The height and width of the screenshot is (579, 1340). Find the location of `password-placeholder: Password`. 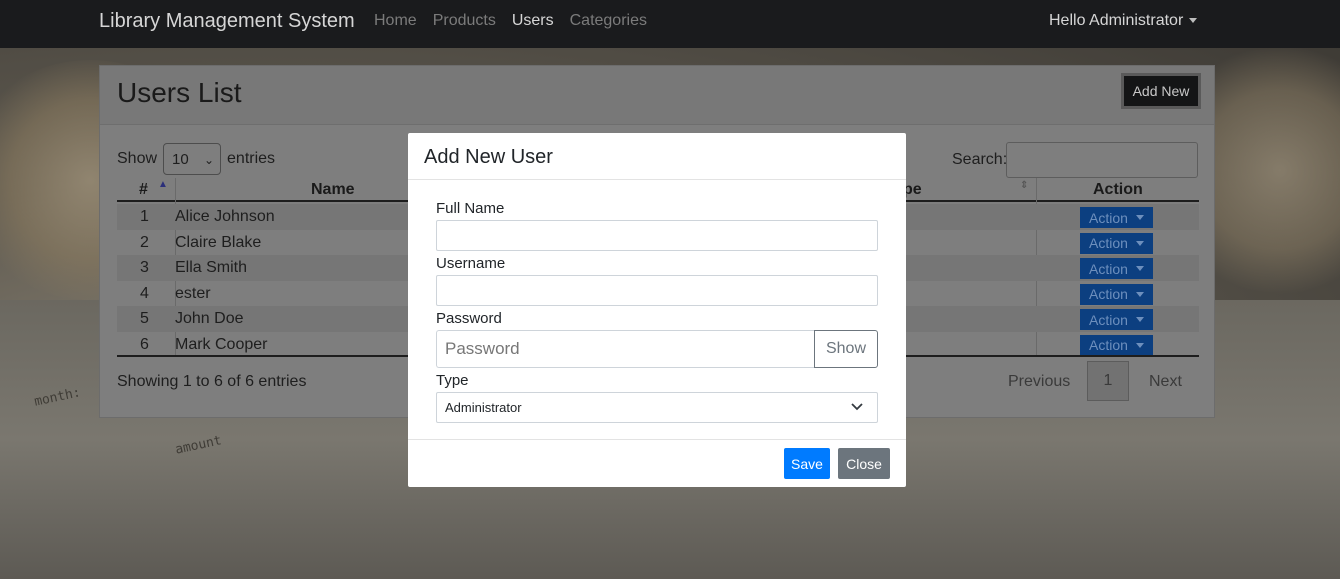

password-placeholder: Password is located at coordinates (482, 348).